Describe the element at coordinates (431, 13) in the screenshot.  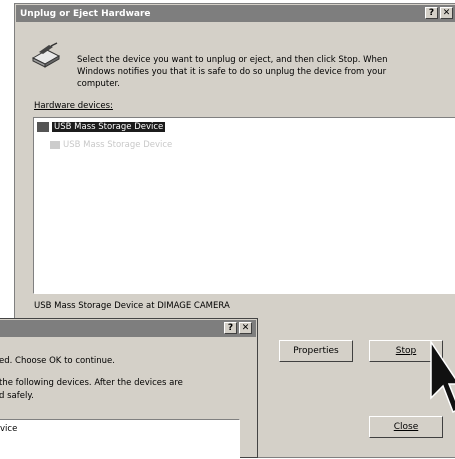
I see `help-button: ?` at that location.